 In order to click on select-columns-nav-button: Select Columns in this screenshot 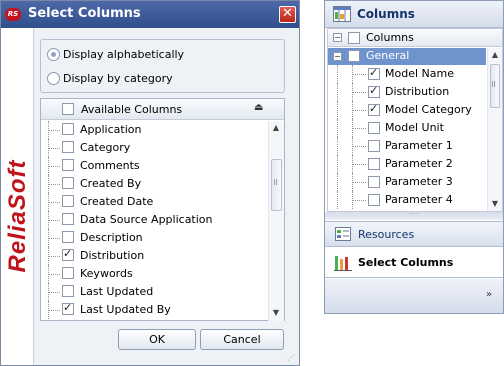, I will do `click(414, 263)`.